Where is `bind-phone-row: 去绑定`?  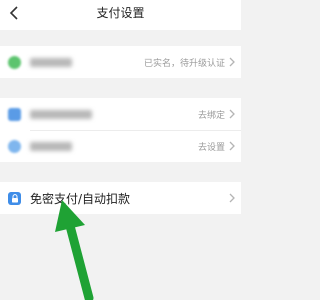
bind-phone-row: 去绑定 is located at coordinates (120, 114).